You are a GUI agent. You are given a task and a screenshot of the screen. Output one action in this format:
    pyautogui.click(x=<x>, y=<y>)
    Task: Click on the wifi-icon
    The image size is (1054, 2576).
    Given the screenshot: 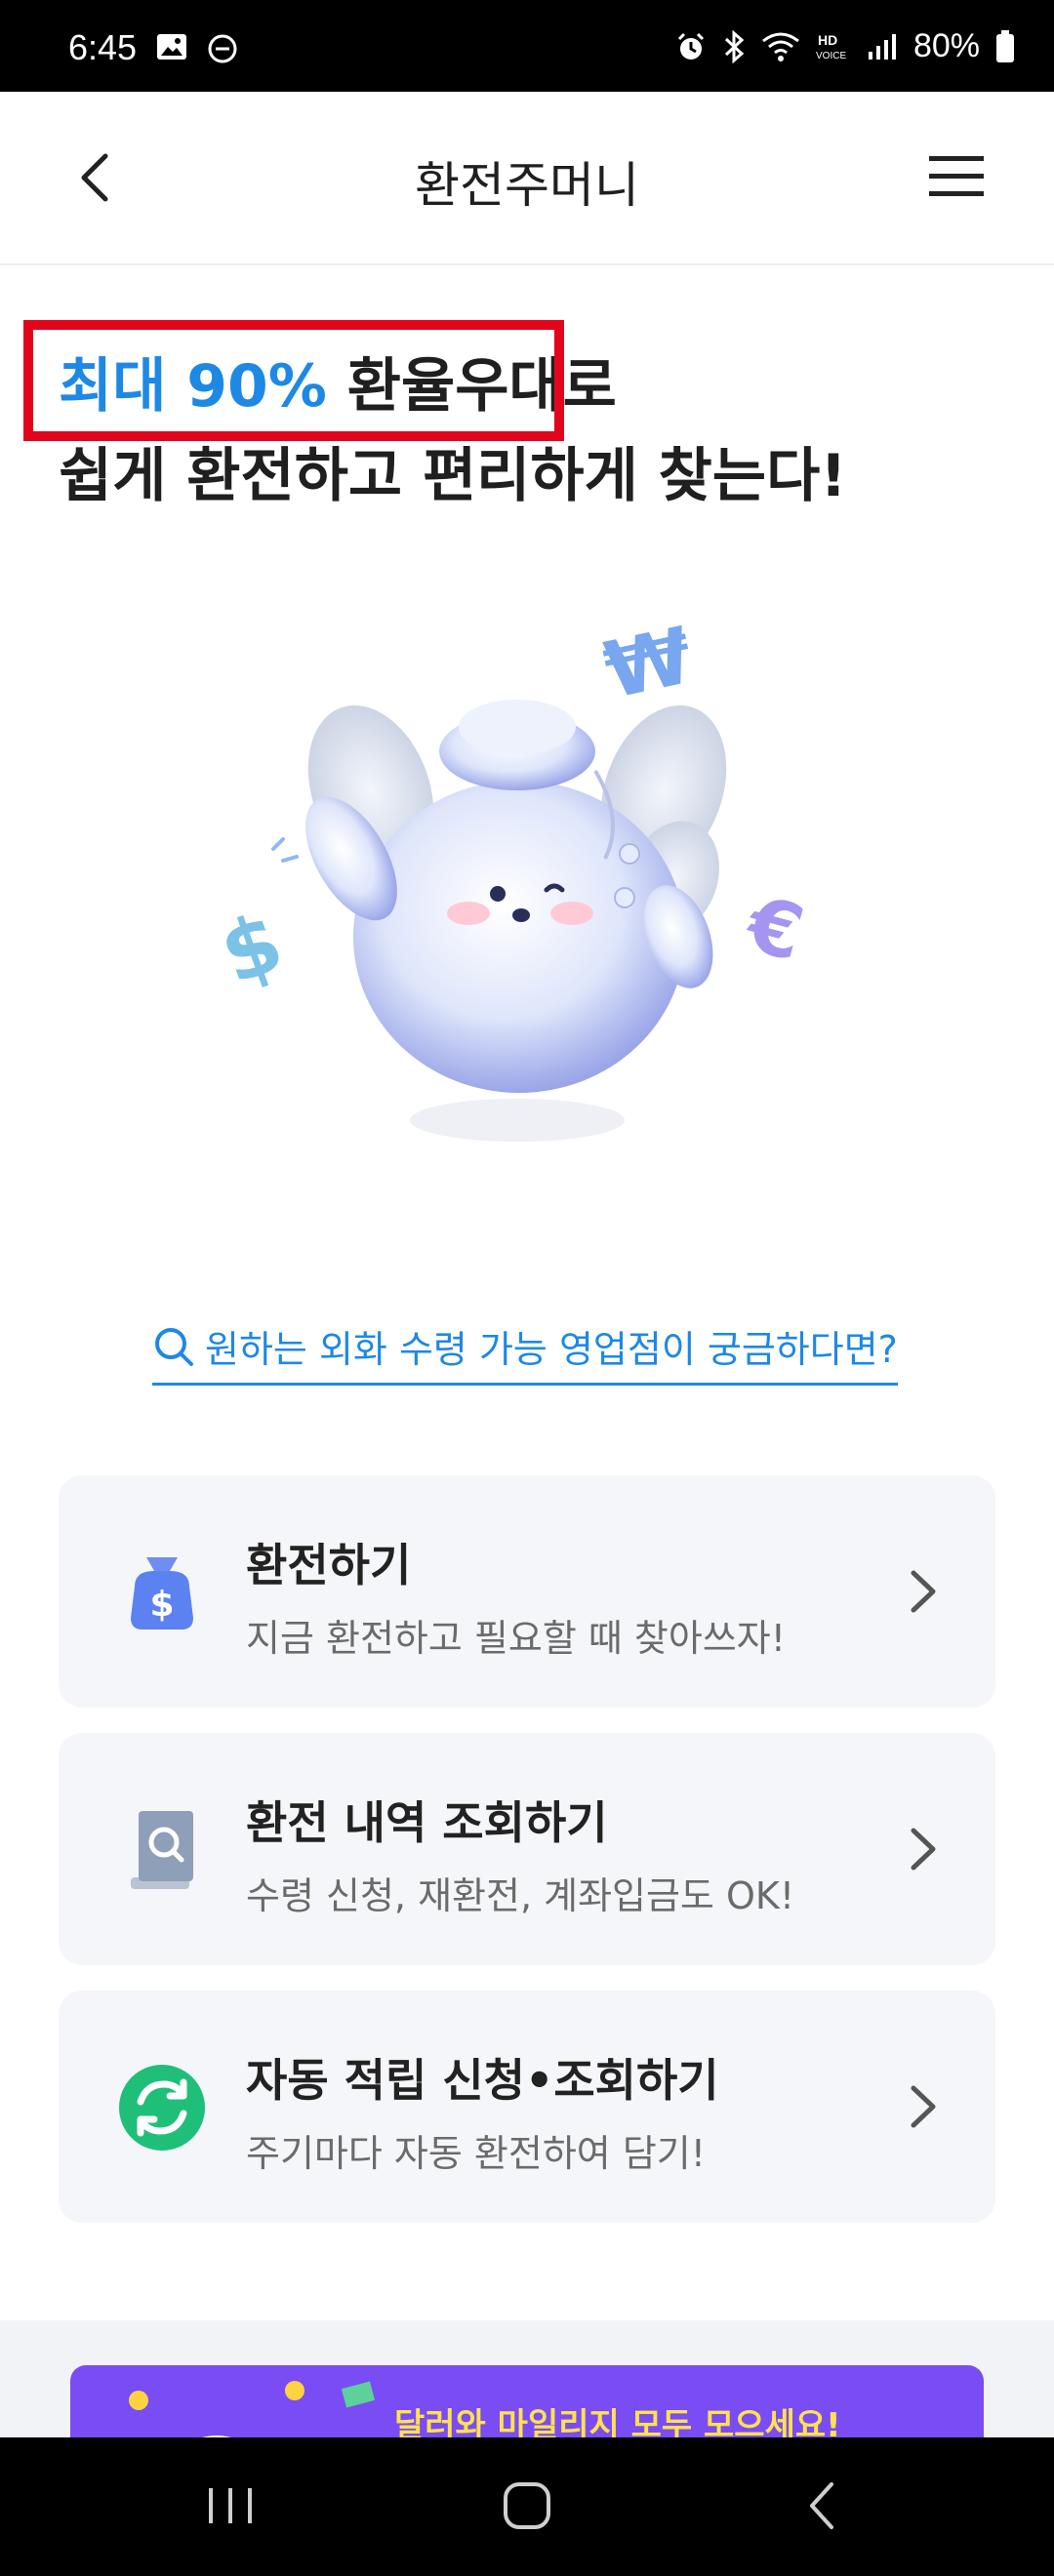 What is the action you would take?
    pyautogui.click(x=780, y=46)
    